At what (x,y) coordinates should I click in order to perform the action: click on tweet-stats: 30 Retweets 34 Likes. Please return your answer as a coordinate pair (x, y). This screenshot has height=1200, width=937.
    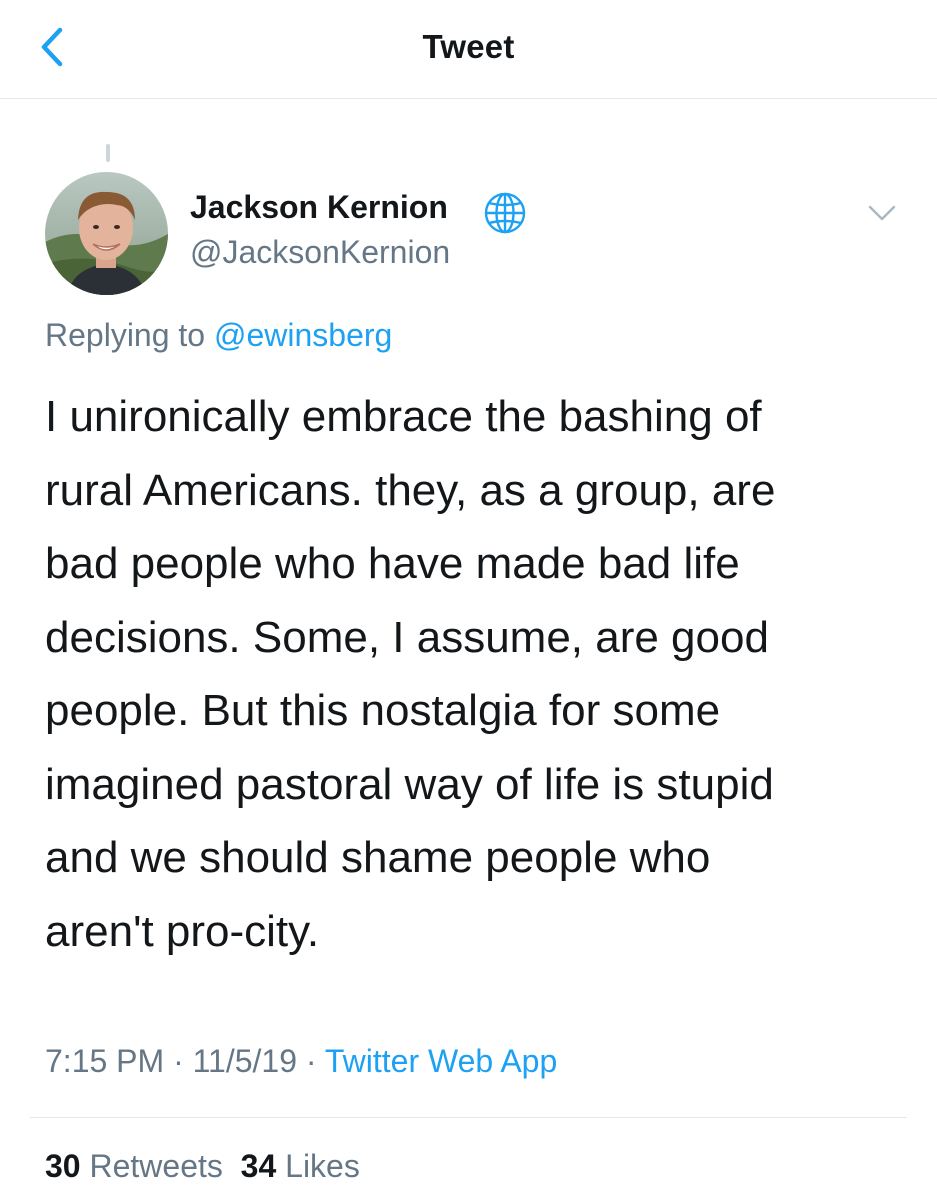
    Looking at the image, I should click on (202, 1166).